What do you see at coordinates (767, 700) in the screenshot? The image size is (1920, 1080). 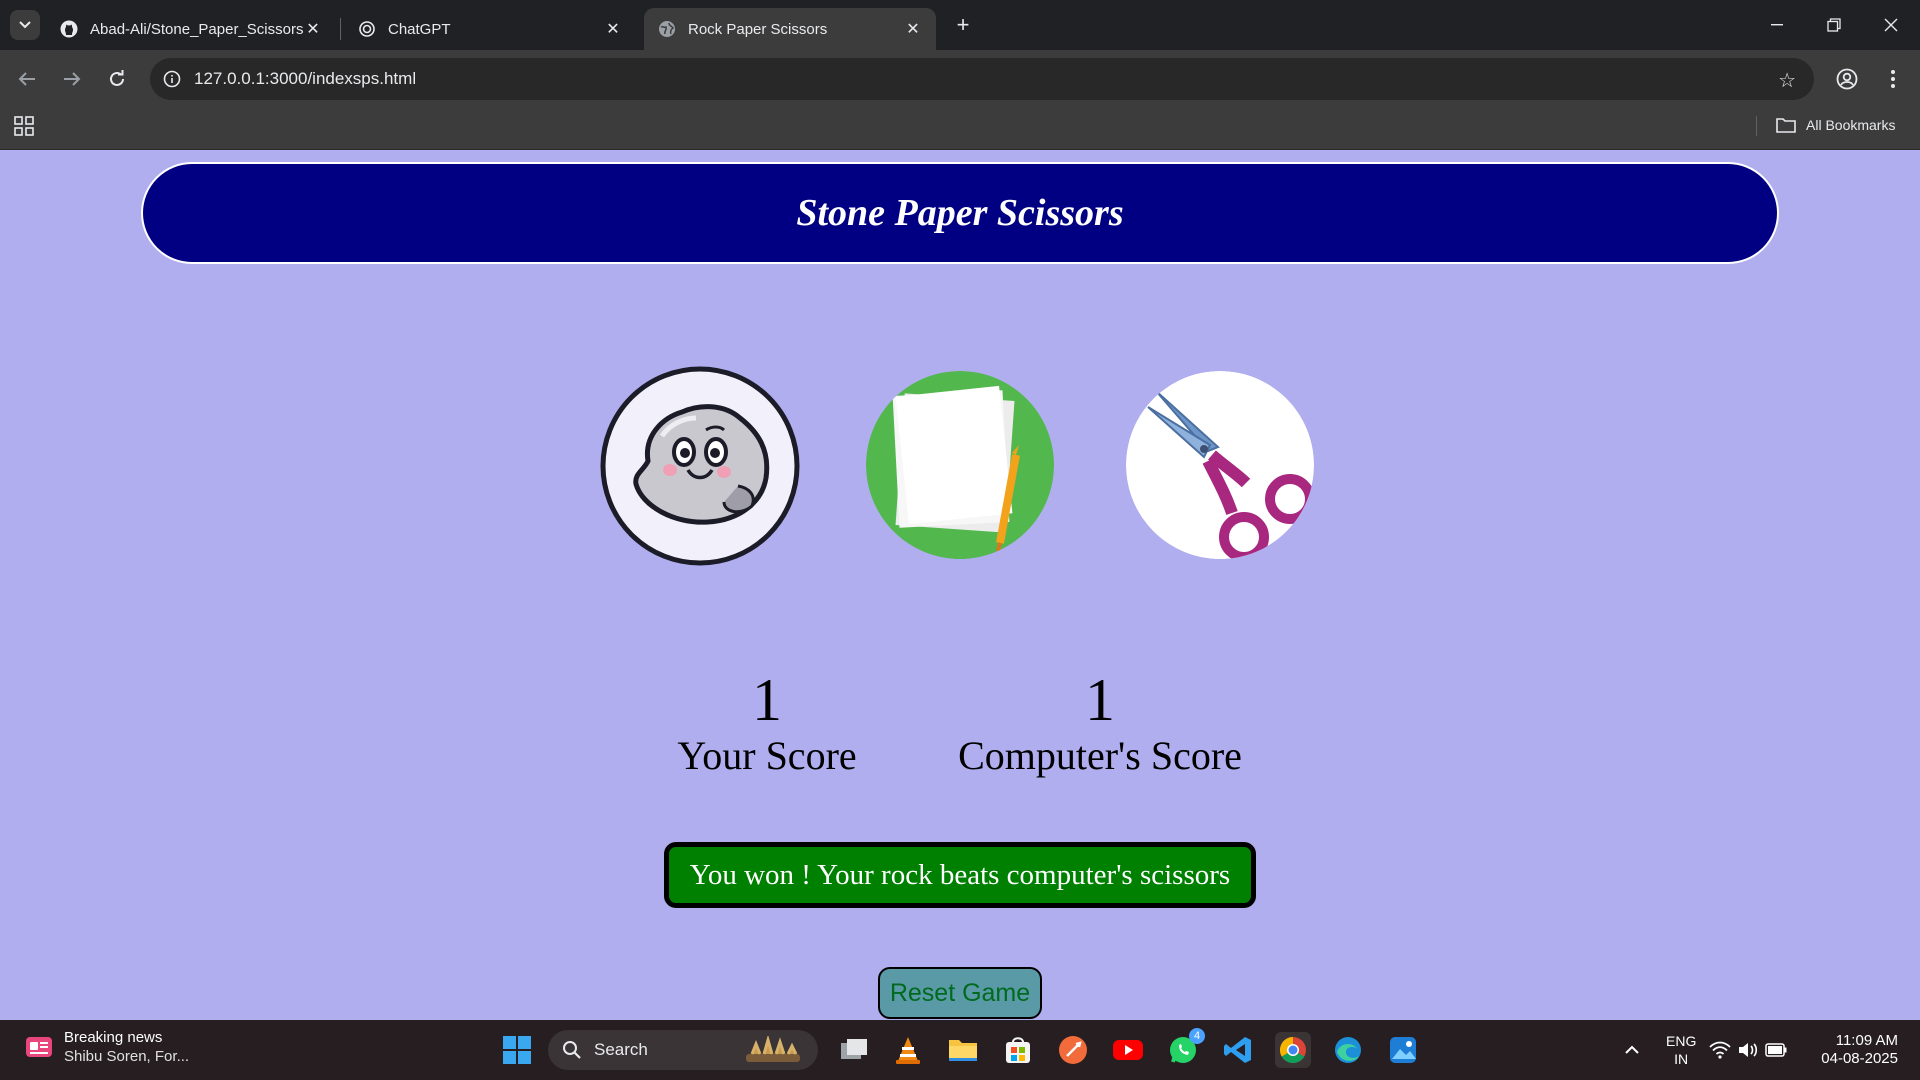 I see `user-score: 1` at bounding box center [767, 700].